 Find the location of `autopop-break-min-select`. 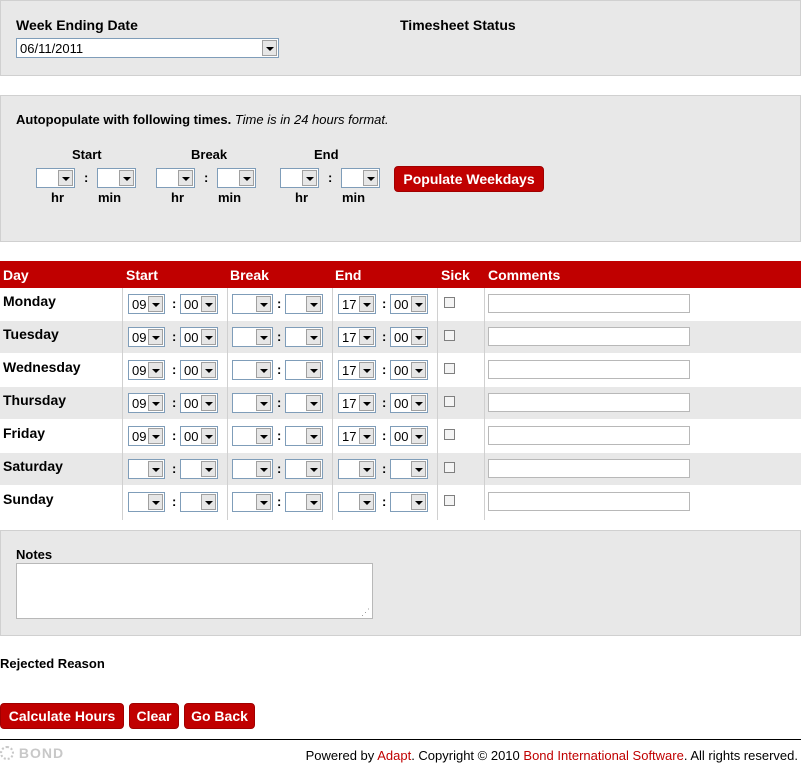

autopop-break-min-select is located at coordinates (236, 178).